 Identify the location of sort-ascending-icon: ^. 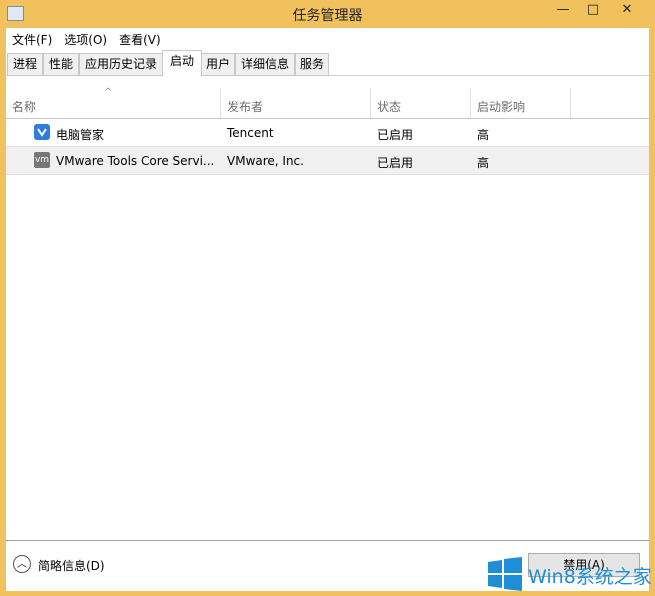
(108, 92).